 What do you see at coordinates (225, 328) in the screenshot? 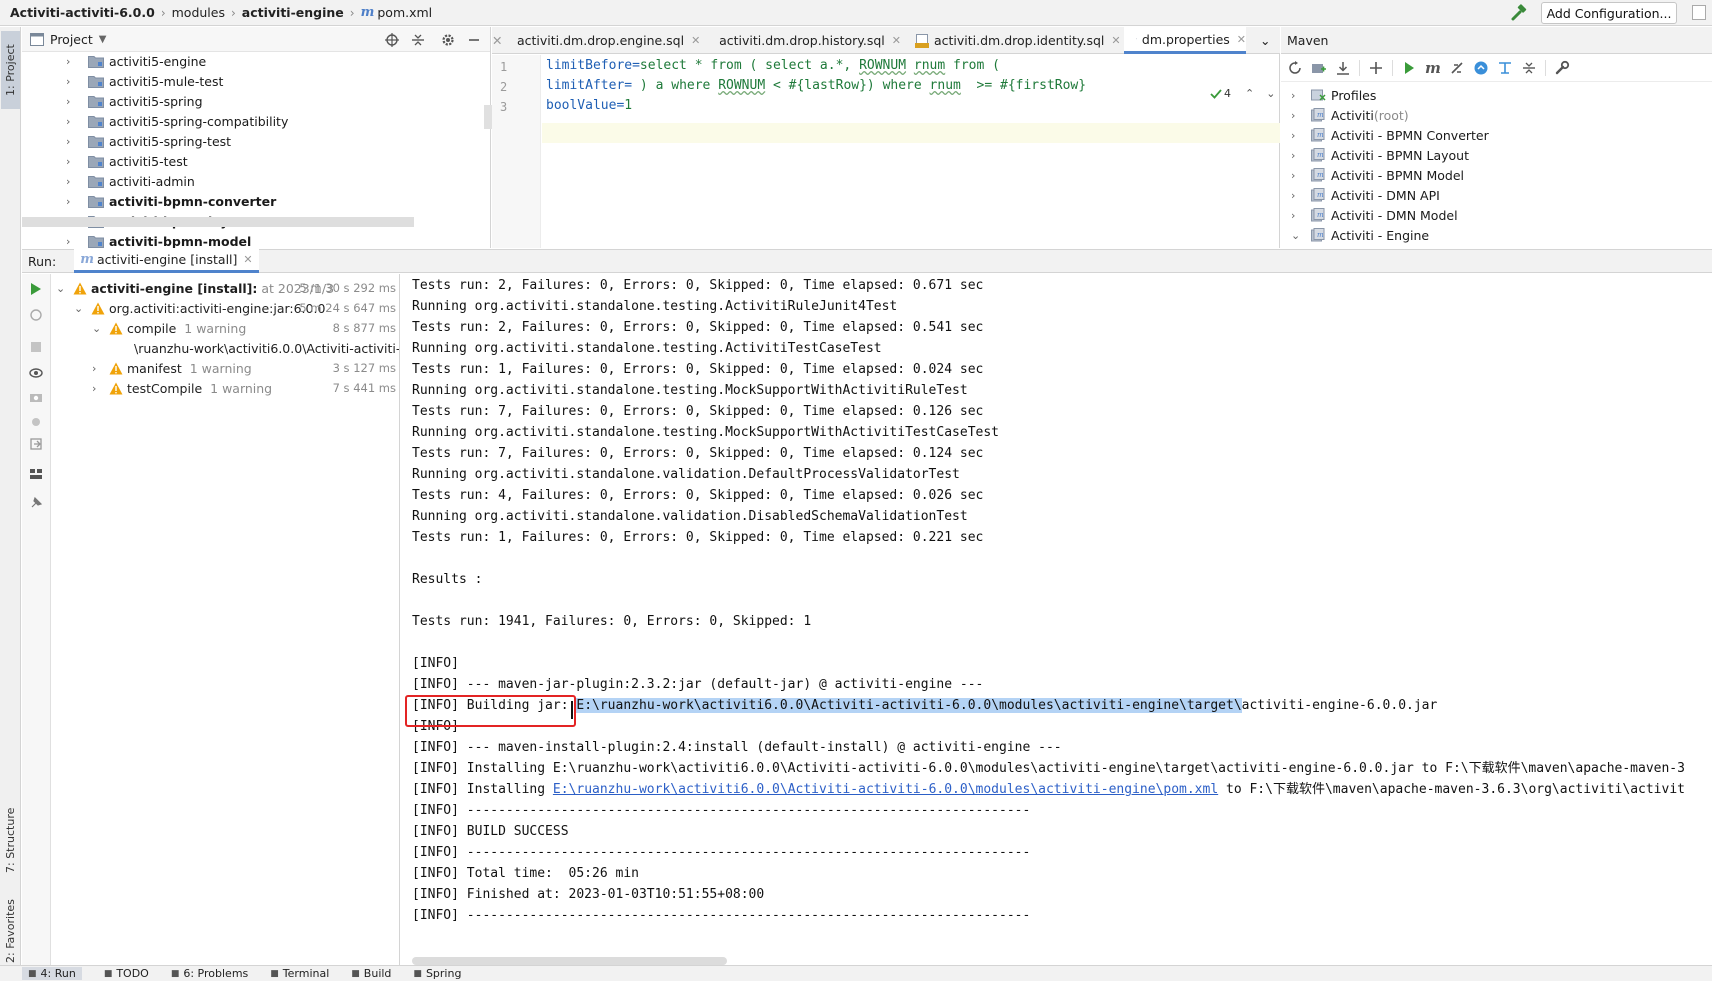
I see `run-tree-compile: ⌄ compile 1 warning 8 s 877 ms` at bounding box center [225, 328].